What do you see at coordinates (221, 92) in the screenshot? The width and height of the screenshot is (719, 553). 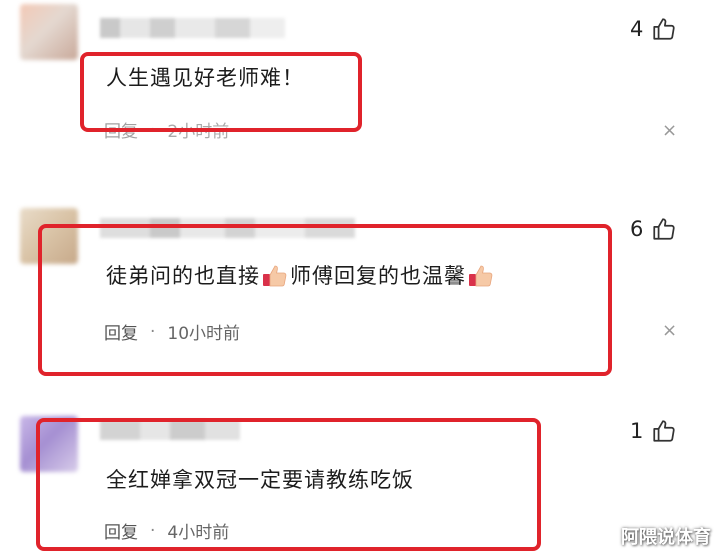 I see `highlight-box` at bounding box center [221, 92].